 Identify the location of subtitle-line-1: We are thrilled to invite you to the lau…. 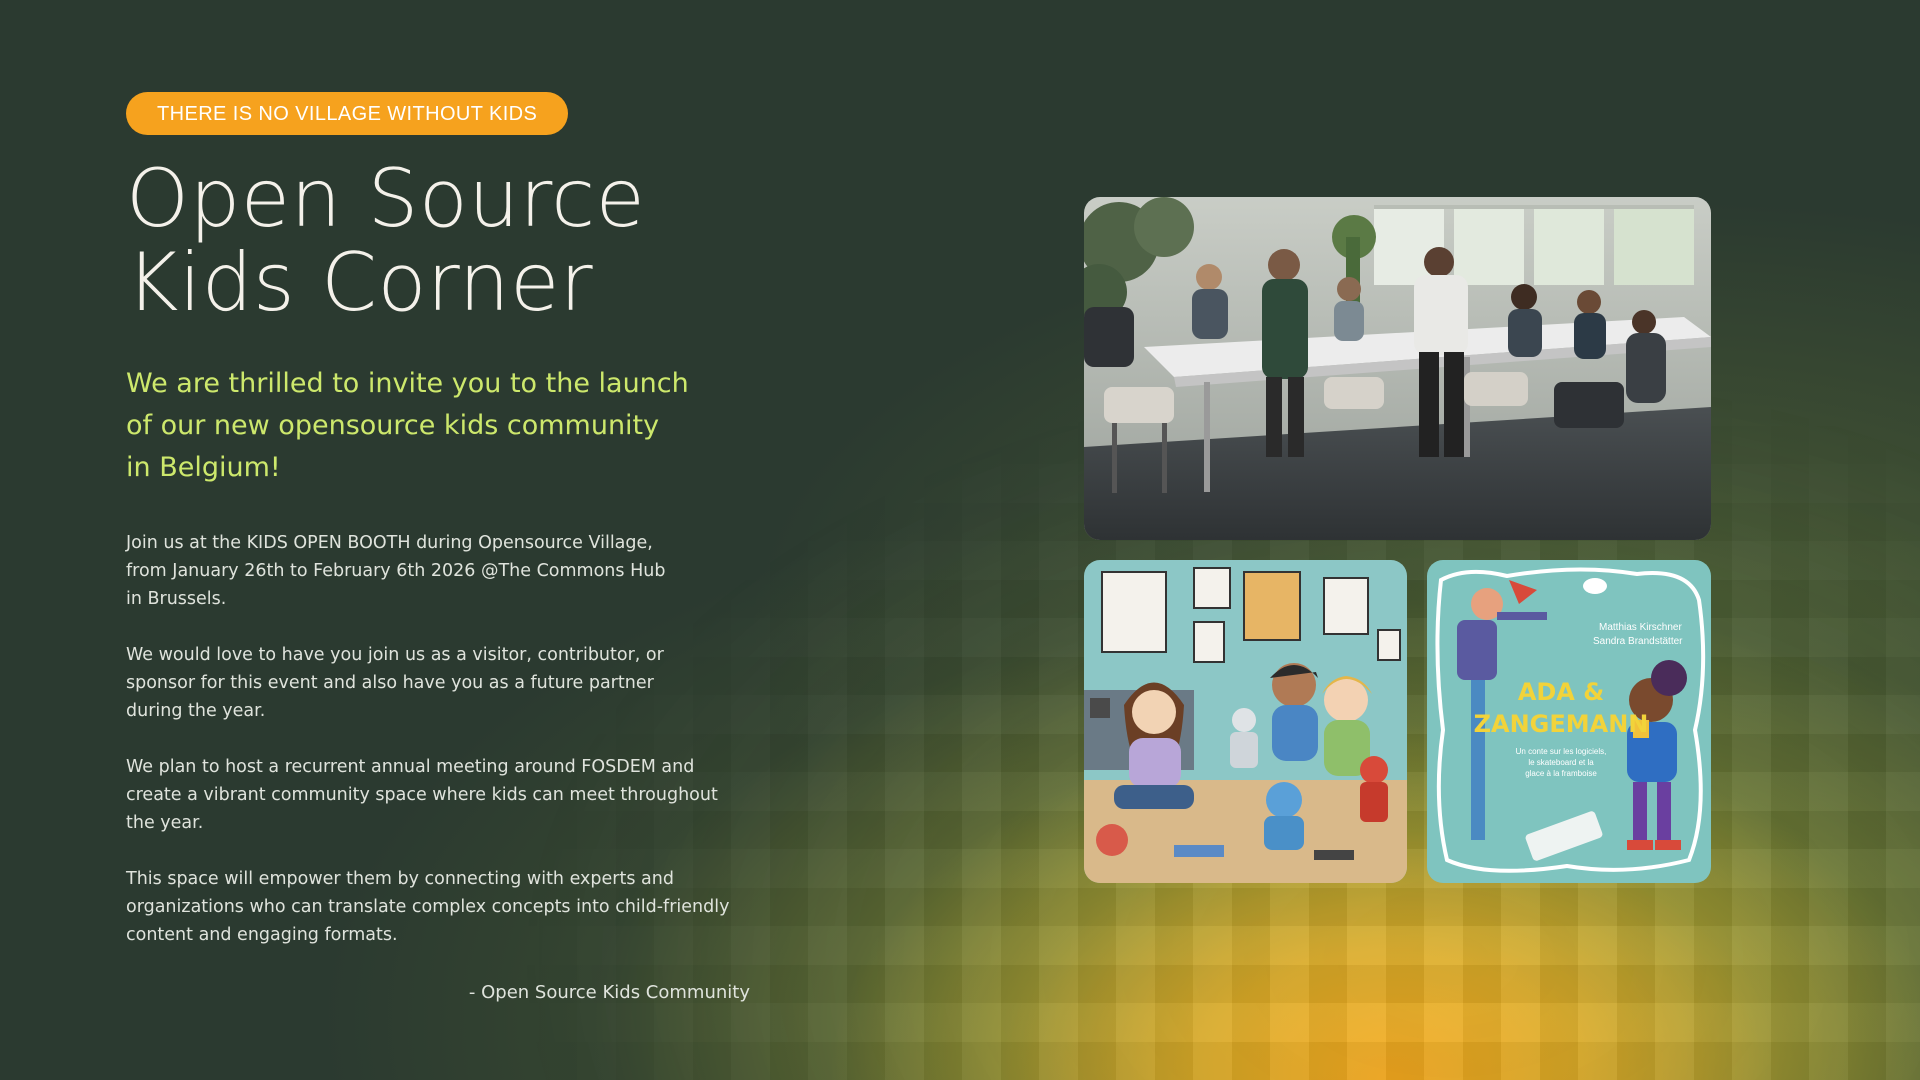
(407, 383).